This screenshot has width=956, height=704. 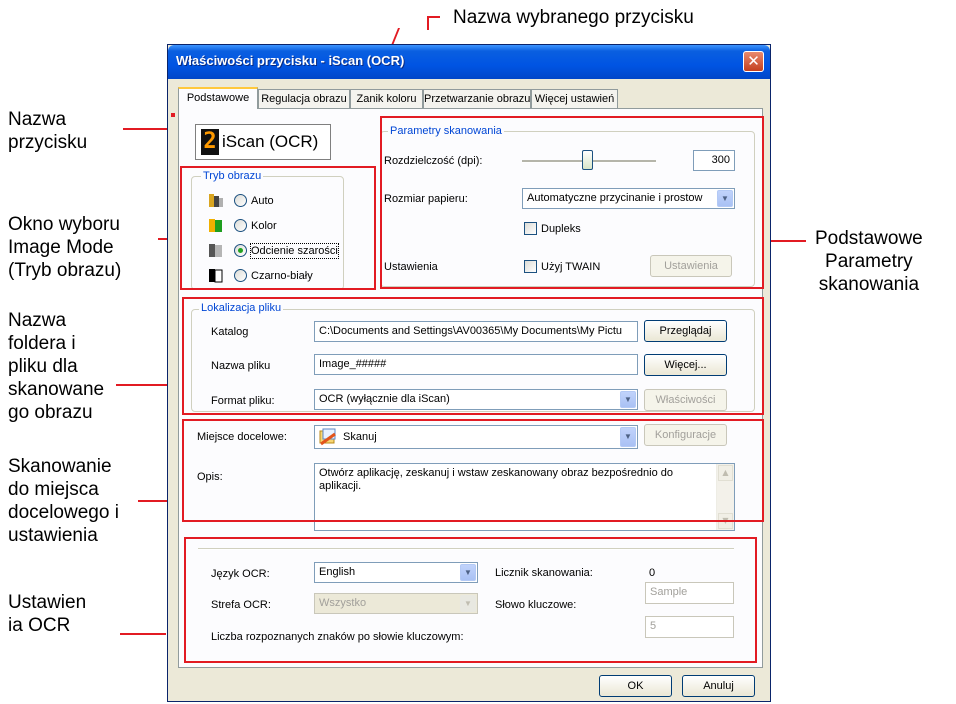 What do you see at coordinates (218, 98) in the screenshot?
I see `tab-basic: Podstawowe` at bounding box center [218, 98].